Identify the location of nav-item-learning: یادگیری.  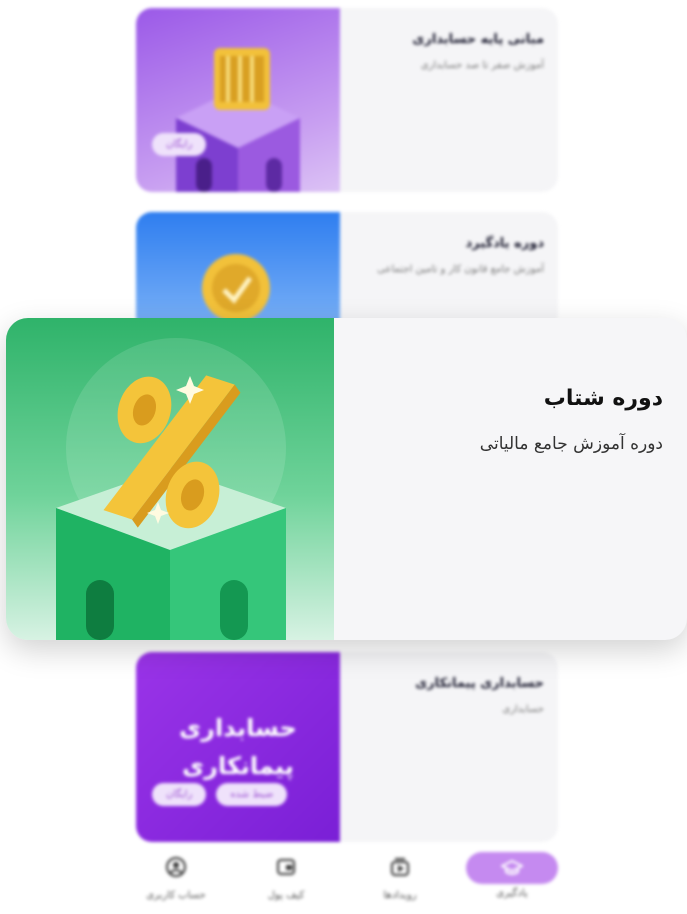
(512, 875).